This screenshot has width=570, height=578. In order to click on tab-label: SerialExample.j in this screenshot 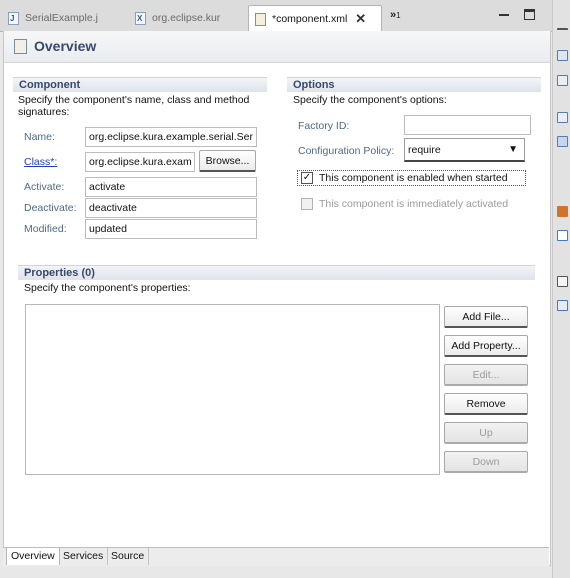, I will do `click(61, 18)`.